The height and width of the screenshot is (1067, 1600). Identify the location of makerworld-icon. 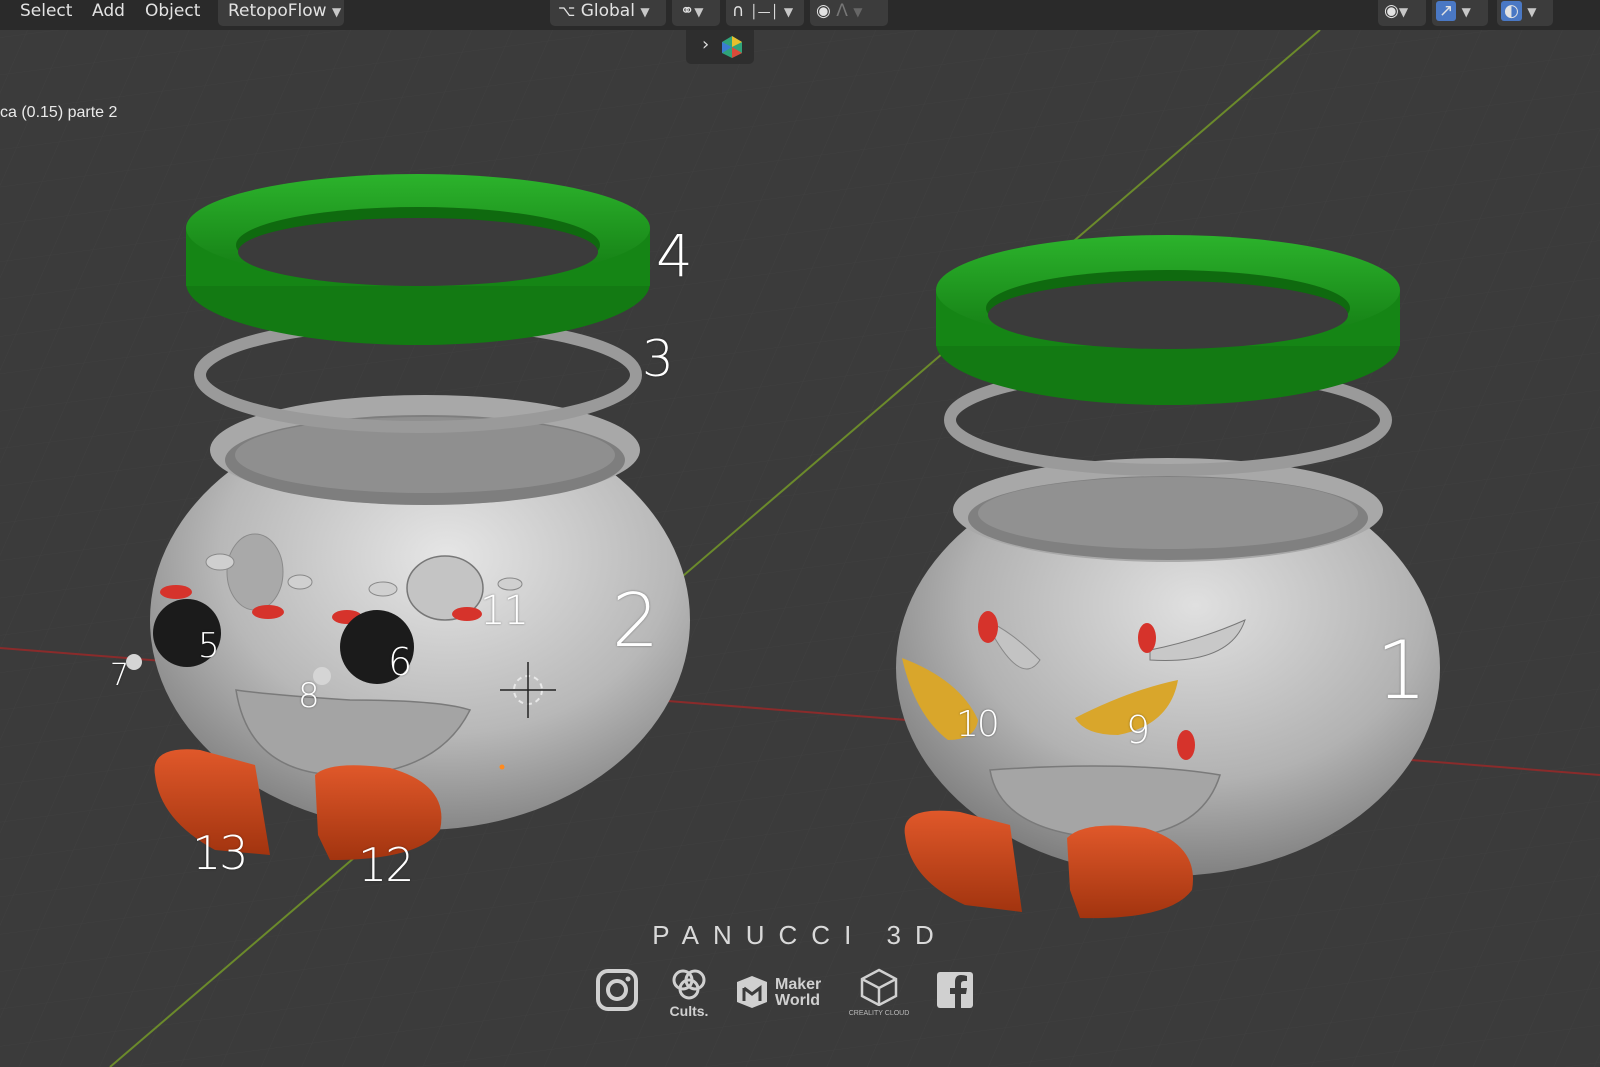
(752, 992).